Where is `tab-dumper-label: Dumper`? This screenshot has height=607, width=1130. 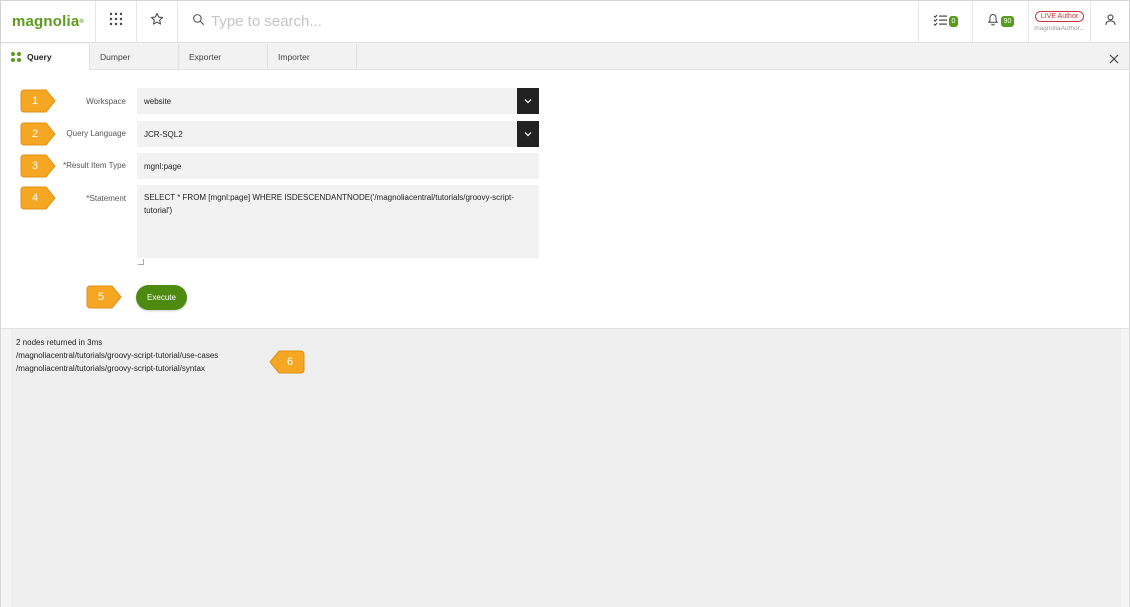 tab-dumper-label: Dumper is located at coordinates (115, 57).